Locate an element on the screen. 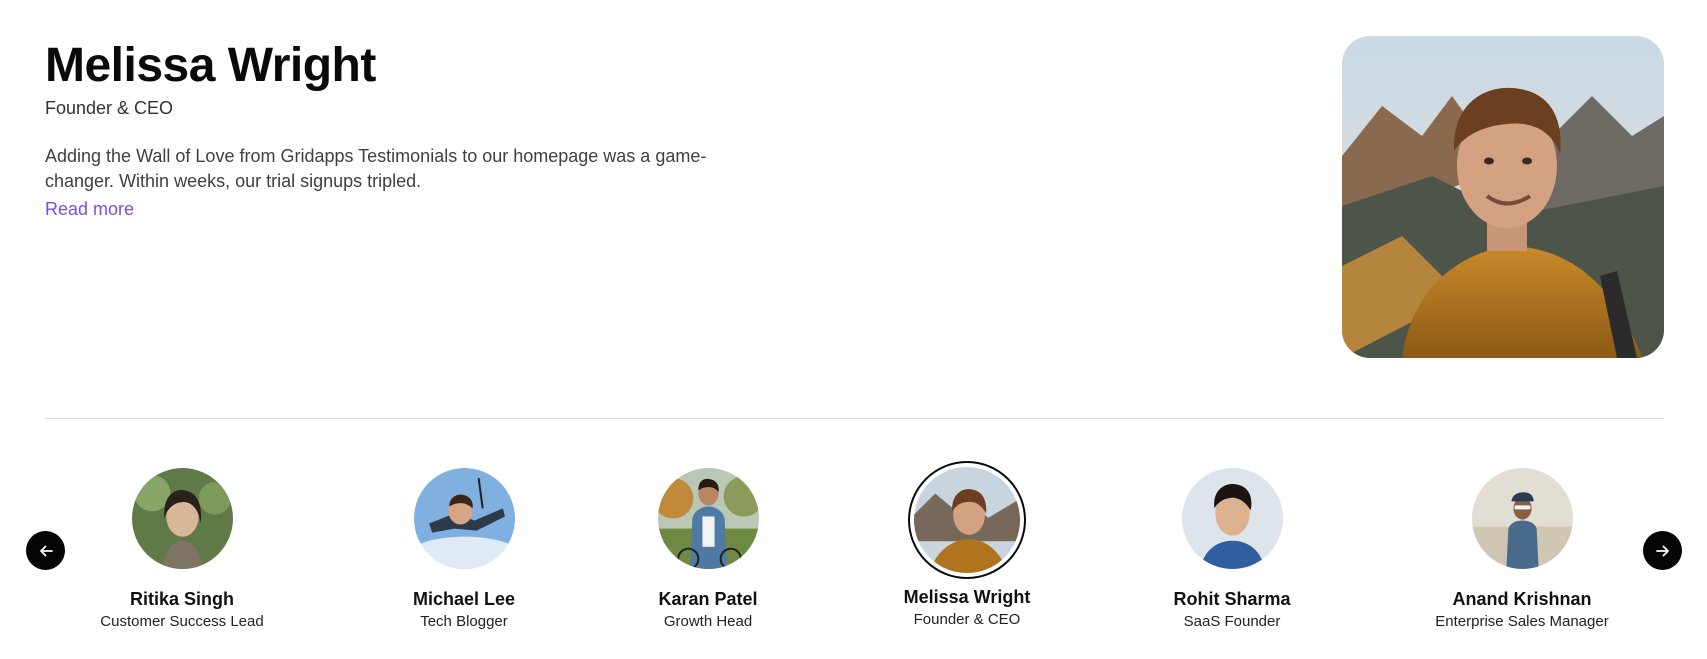  person-role: Enterprise Sales Manager is located at coordinates (1522, 621).